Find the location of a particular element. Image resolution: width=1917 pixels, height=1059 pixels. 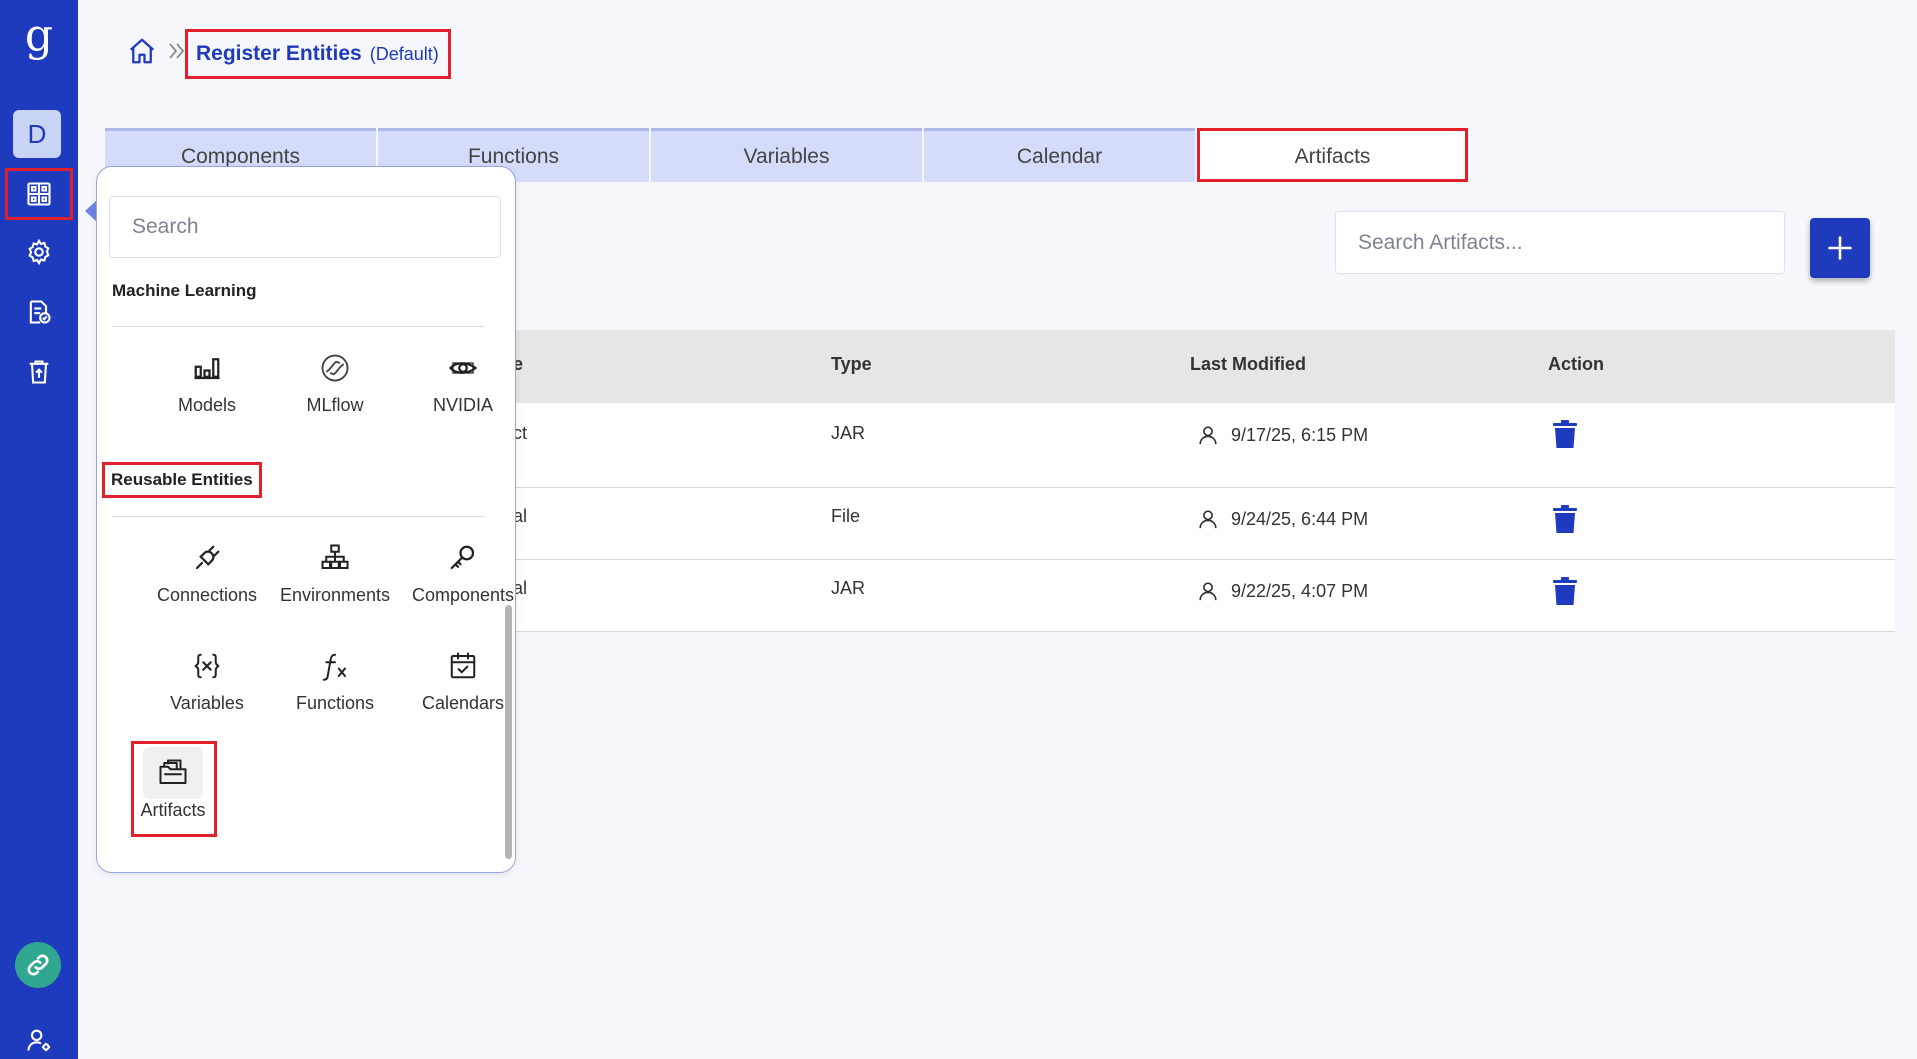

cell-modified: 9/24/25, 6:44 PM is located at coordinates (1282, 519).